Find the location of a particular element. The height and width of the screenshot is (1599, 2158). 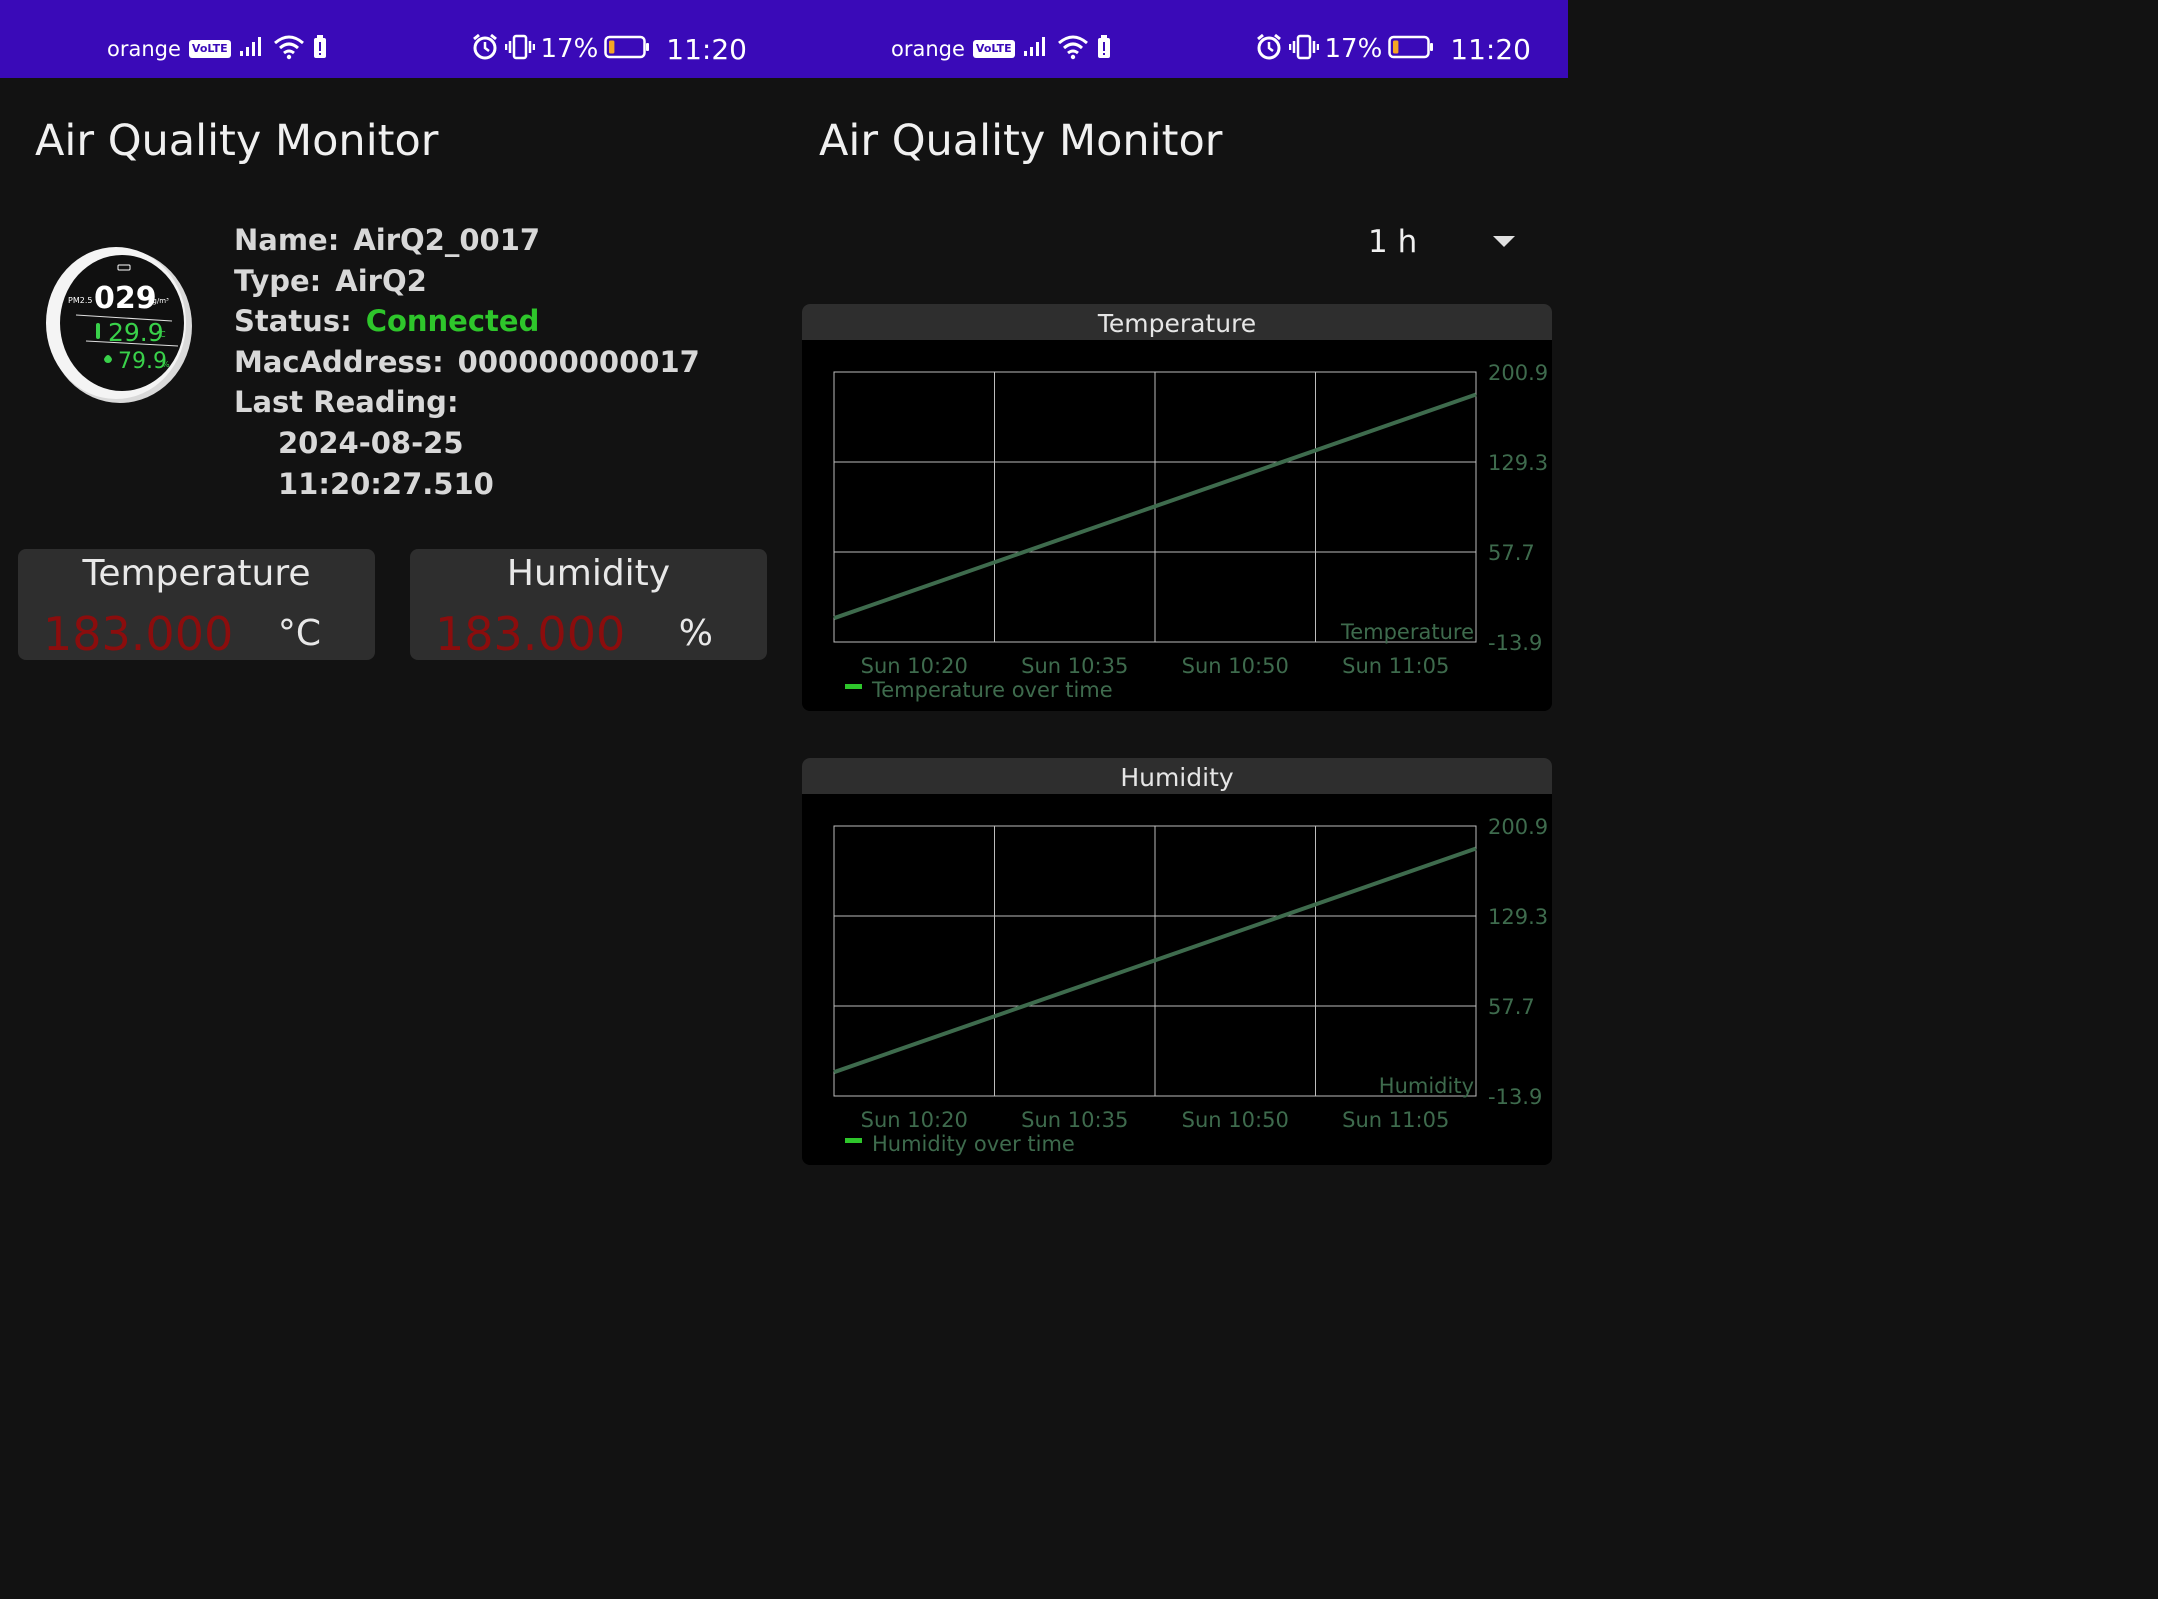

humidity-chart-title: Humidity is located at coordinates (1177, 776).